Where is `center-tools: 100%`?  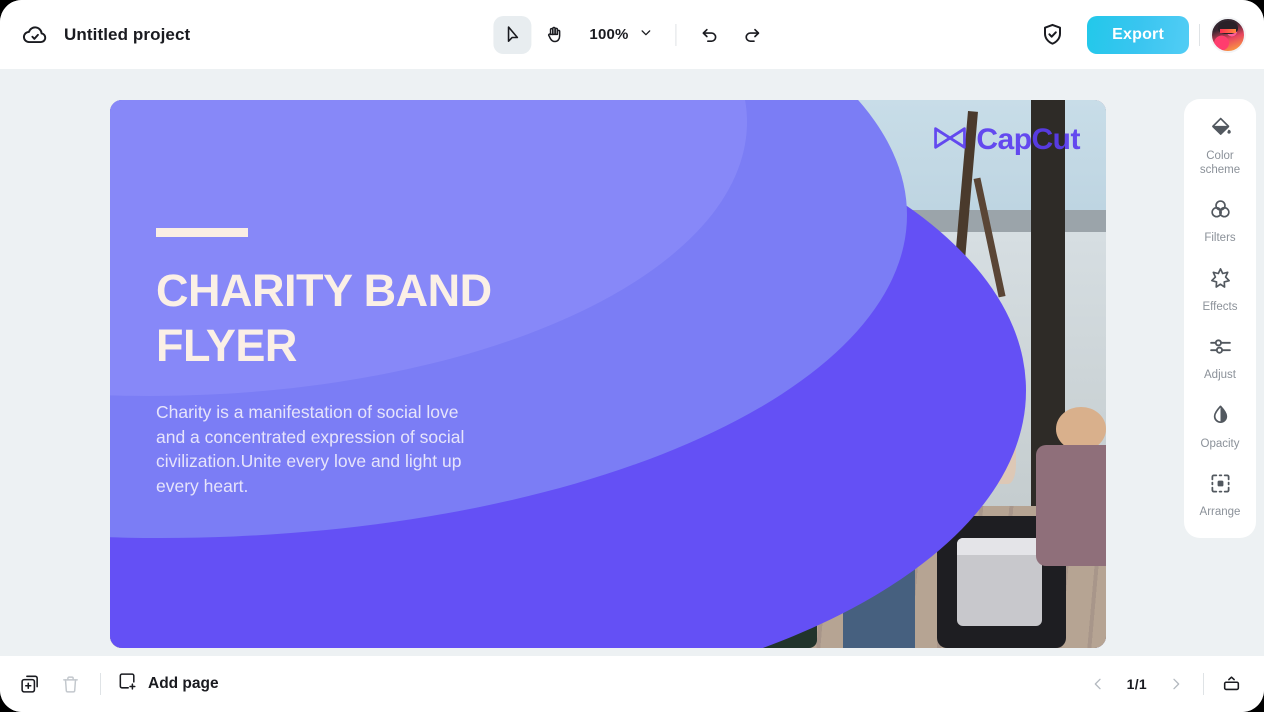
center-tools: 100% is located at coordinates (632, 34).